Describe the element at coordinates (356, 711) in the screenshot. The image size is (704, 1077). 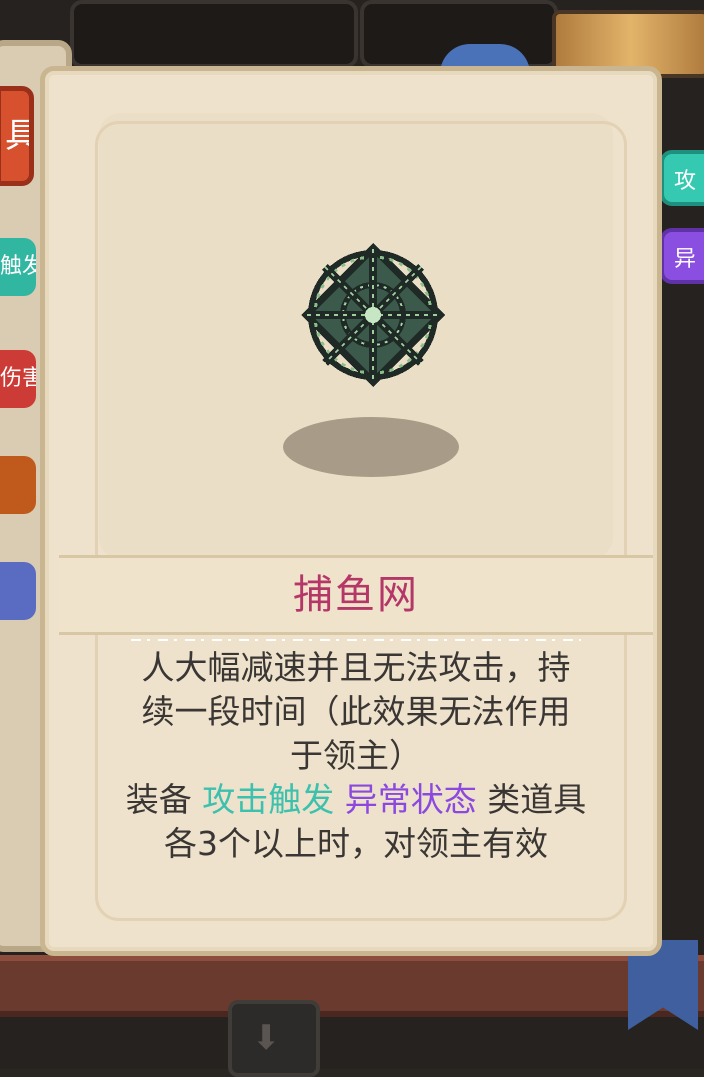
I see `description-line-2: 续一段时间（此效果无法作用` at that location.